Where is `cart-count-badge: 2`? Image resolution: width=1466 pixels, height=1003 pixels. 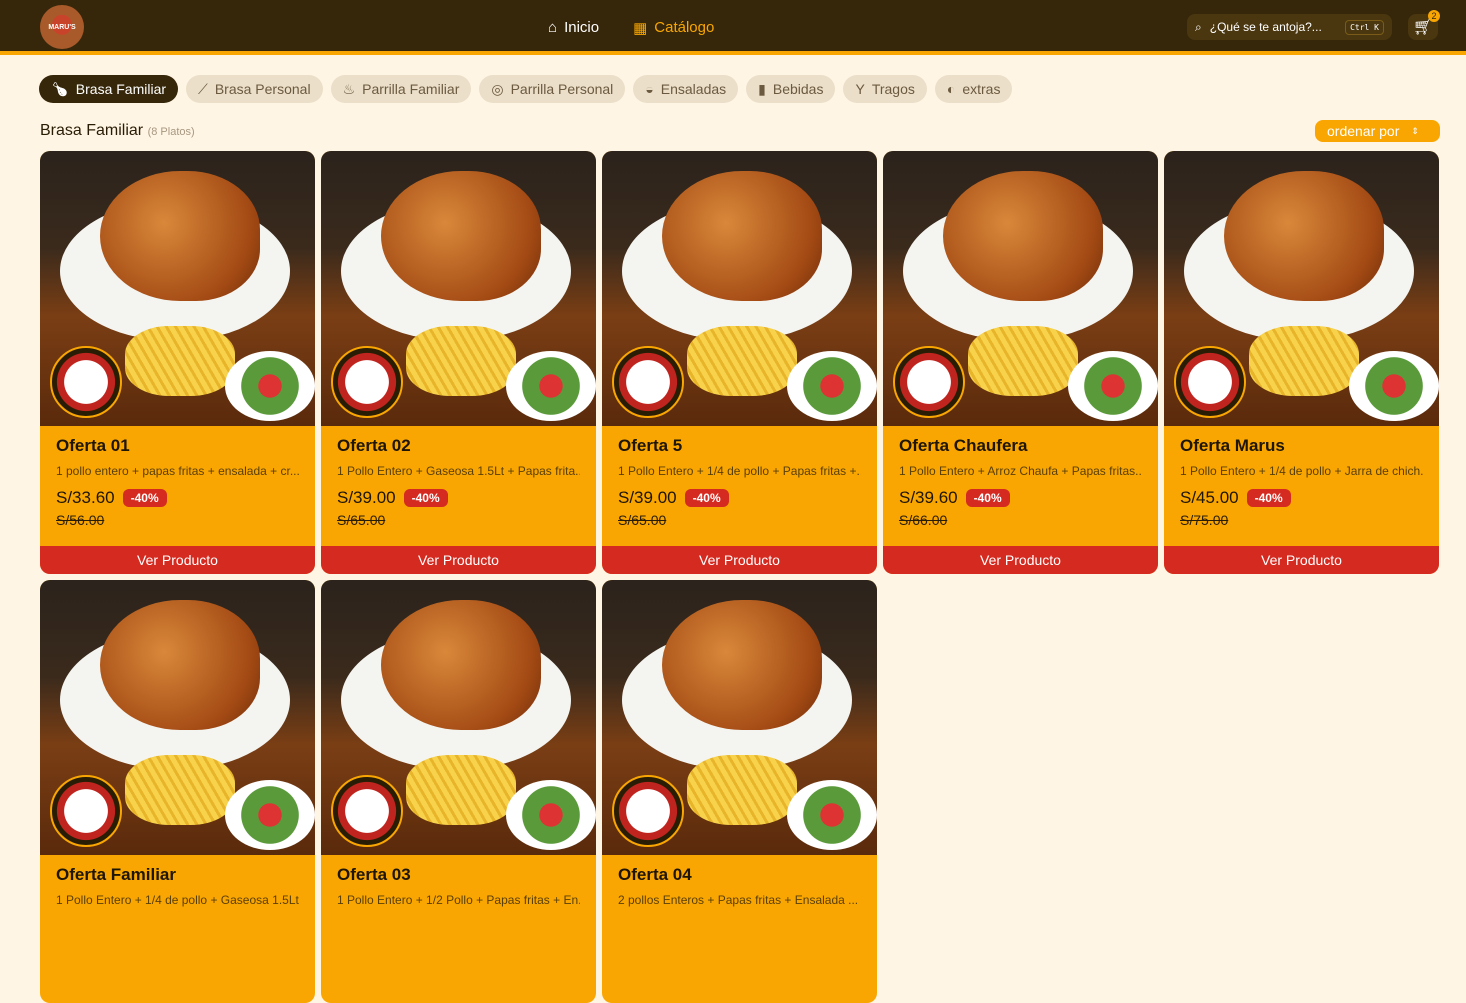
cart-count-badge: 2 is located at coordinates (1434, 16).